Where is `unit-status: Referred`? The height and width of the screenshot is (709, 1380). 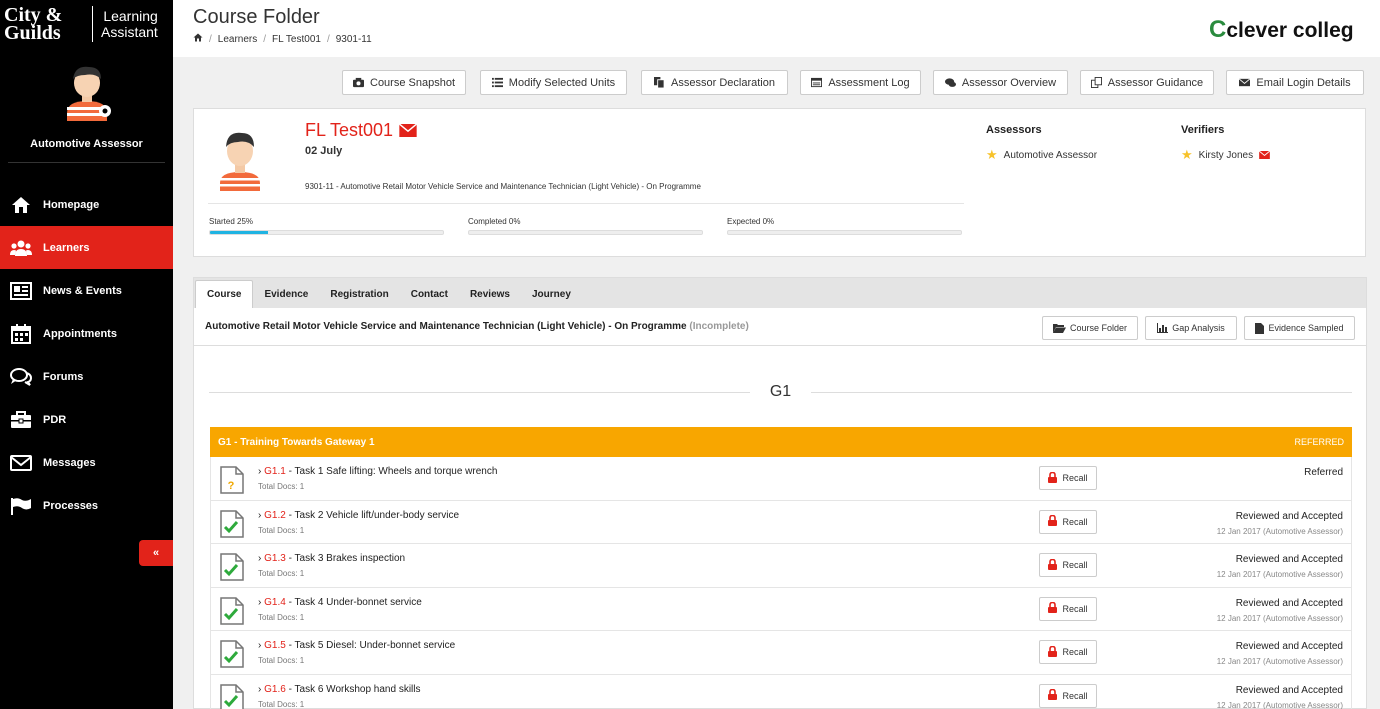
unit-status: Referred is located at coordinates (1323, 472).